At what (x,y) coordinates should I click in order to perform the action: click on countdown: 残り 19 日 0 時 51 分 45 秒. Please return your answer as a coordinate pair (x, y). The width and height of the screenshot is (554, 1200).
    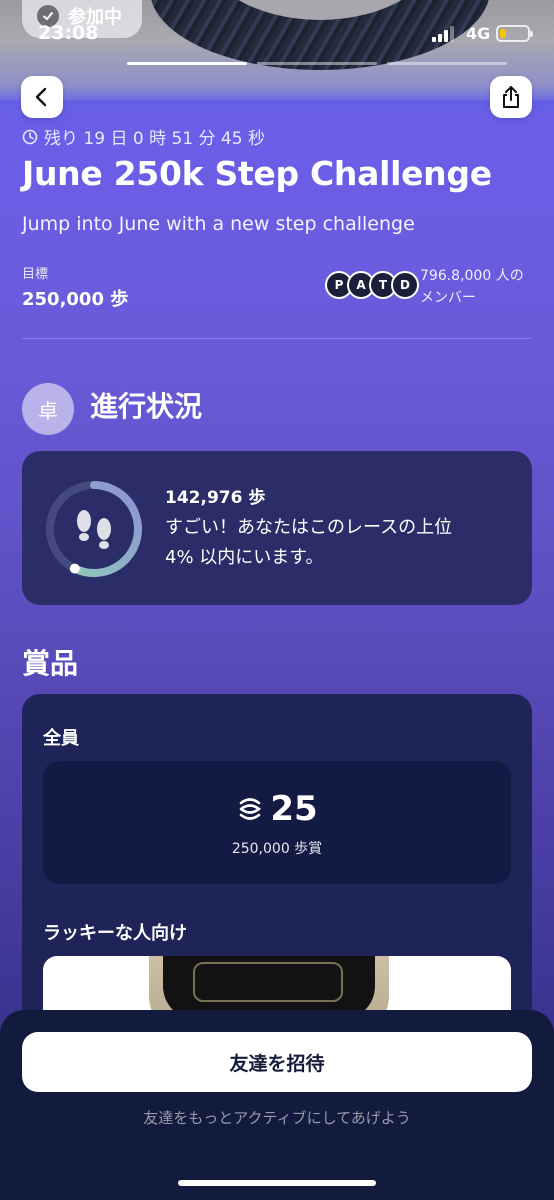
    Looking at the image, I should click on (143, 136).